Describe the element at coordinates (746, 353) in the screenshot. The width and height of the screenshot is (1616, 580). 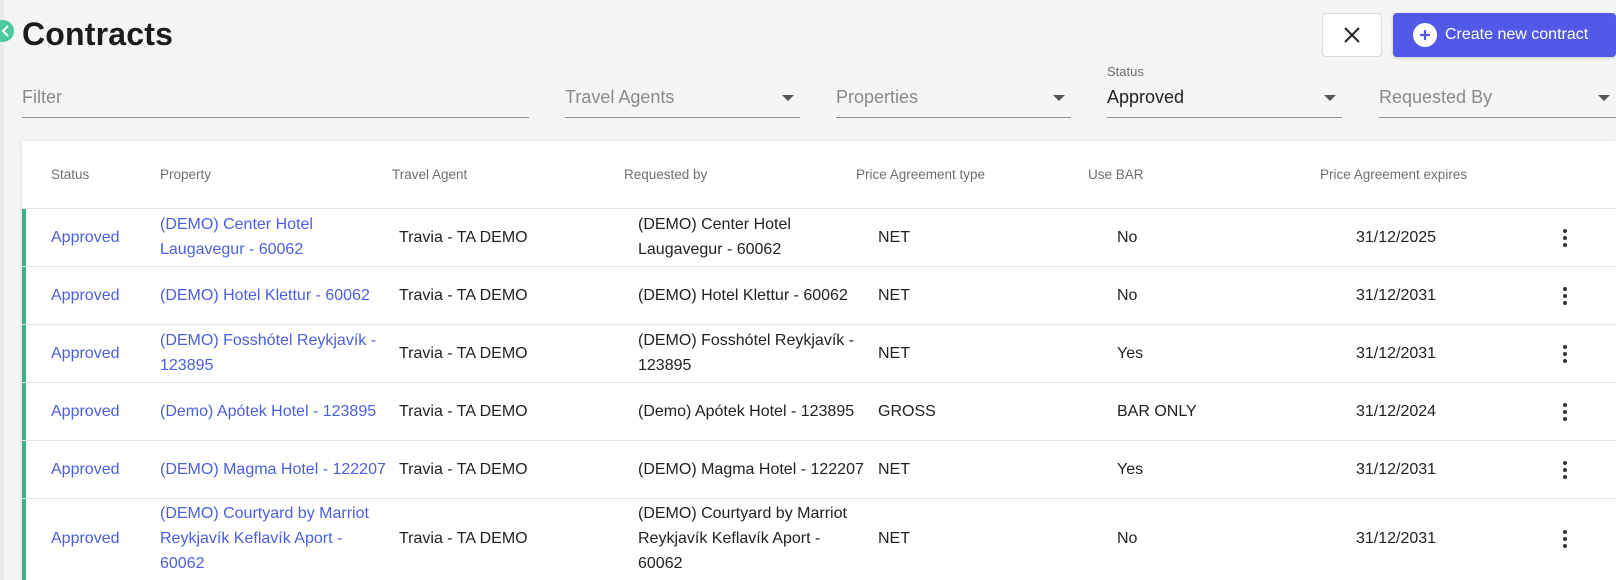
I see `row-requested-by: (DEMO) Fosshótel Reykjavík - 123895` at that location.